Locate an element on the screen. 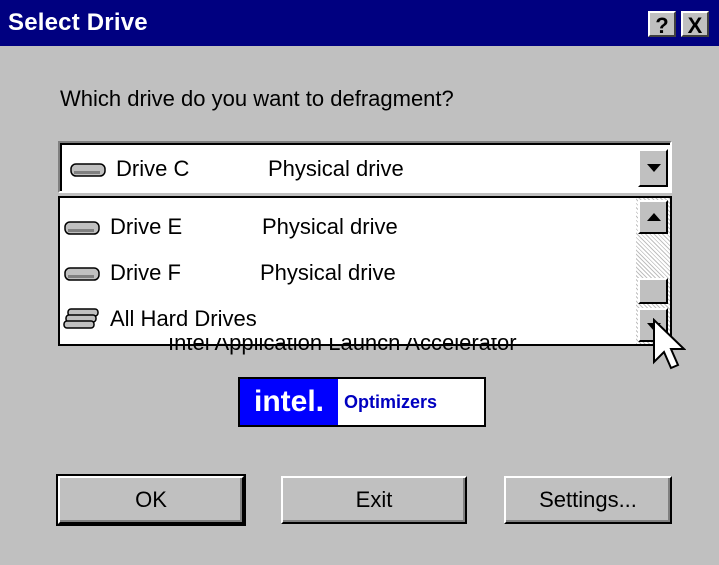  close-button: X is located at coordinates (695, 24).